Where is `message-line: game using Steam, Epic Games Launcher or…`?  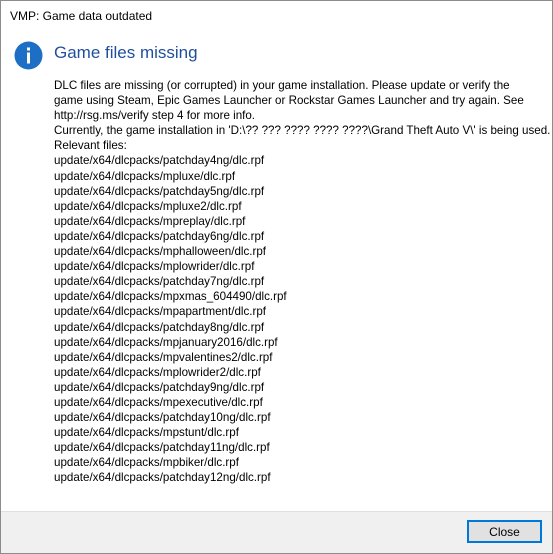
message-line: game using Steam, Epic Games Launcher or… is located at coordinates (289, 101).